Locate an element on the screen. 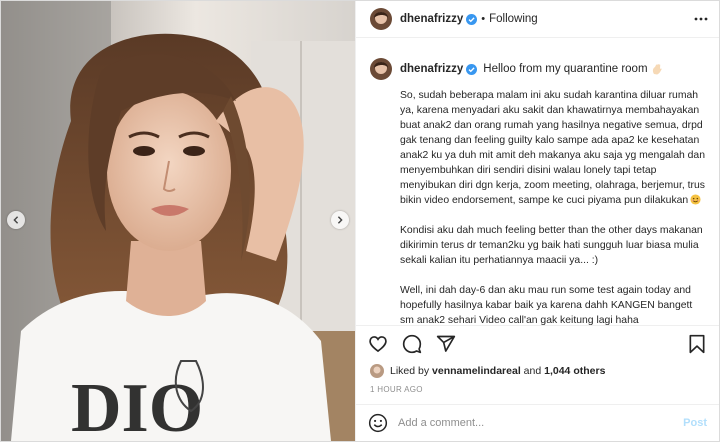 This screenshot has height=442, width=720. comment-icon is located at coordinates (412, 344).